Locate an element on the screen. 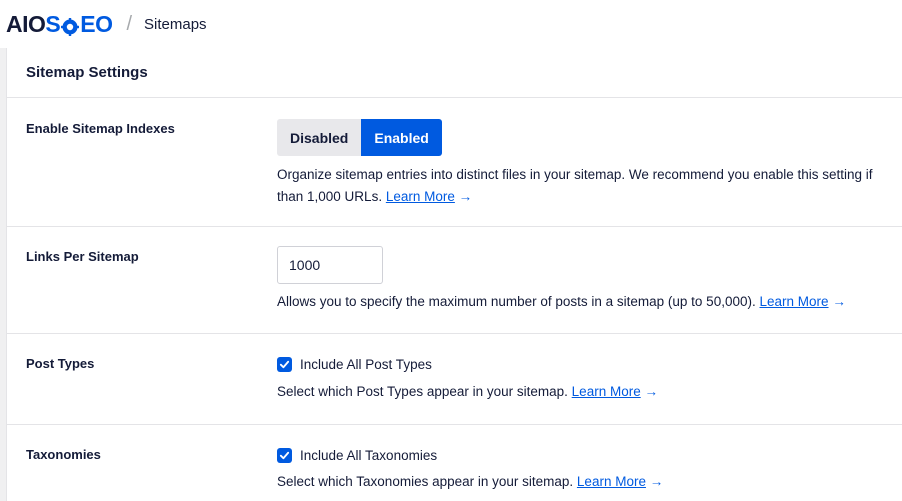 The image size is (902, 501). aioseo-logo: AIO S EO is located at coordinates (59, 24).